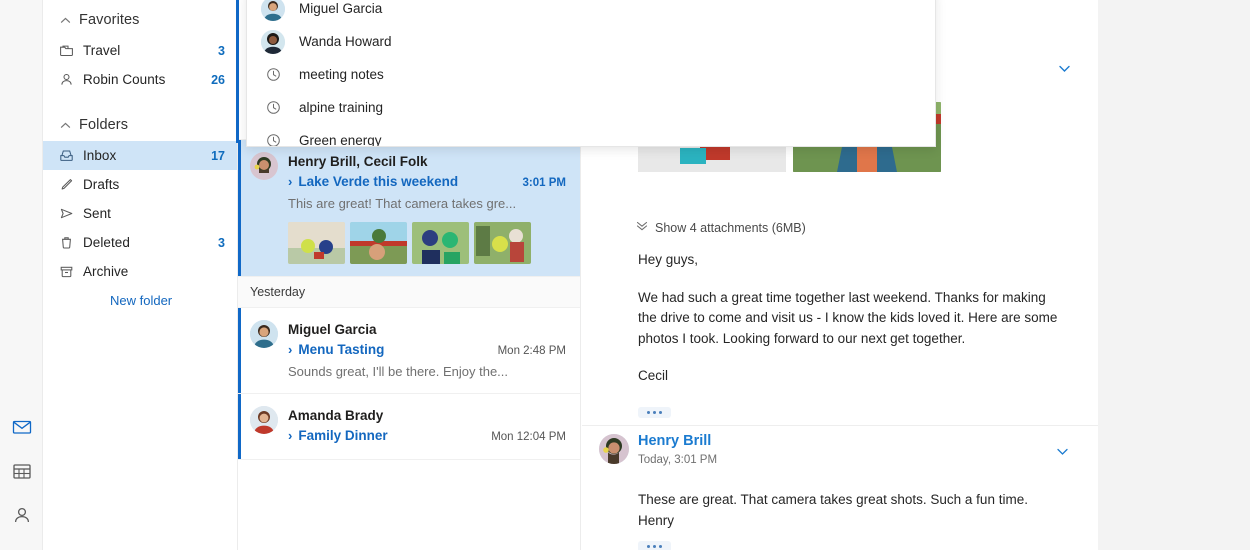  What do you see at coordinates (100, 155) in the screenshot?
I see `folder-label: Inbox` at bounding box center [100, 155].